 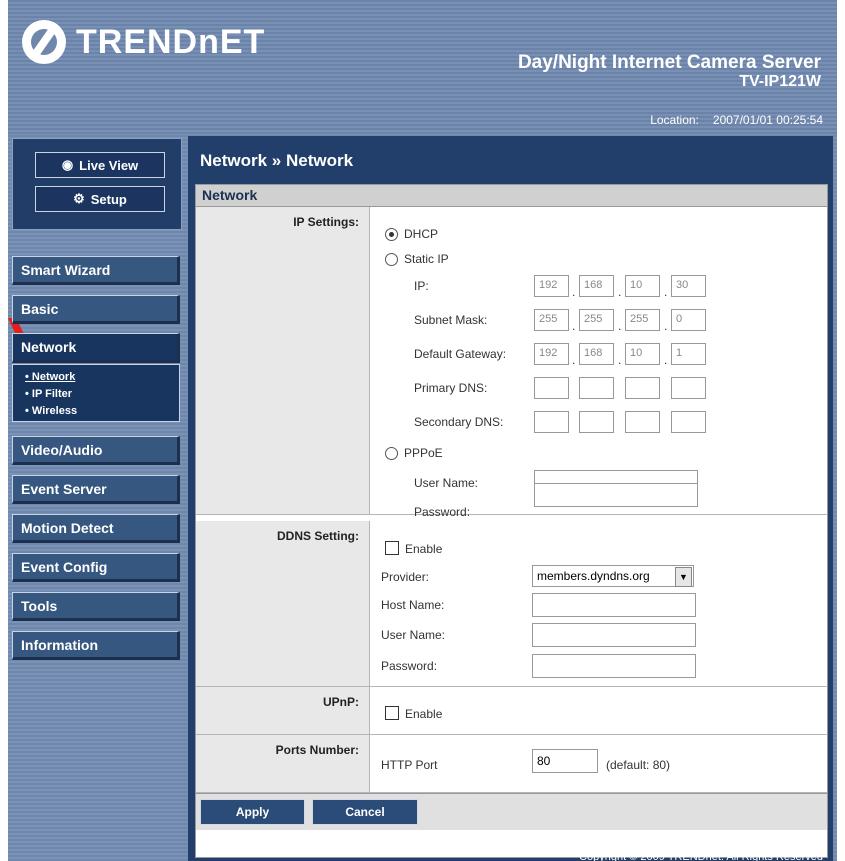 I want to click on product-model: TV-IP121W, so click(x=780, y=81).